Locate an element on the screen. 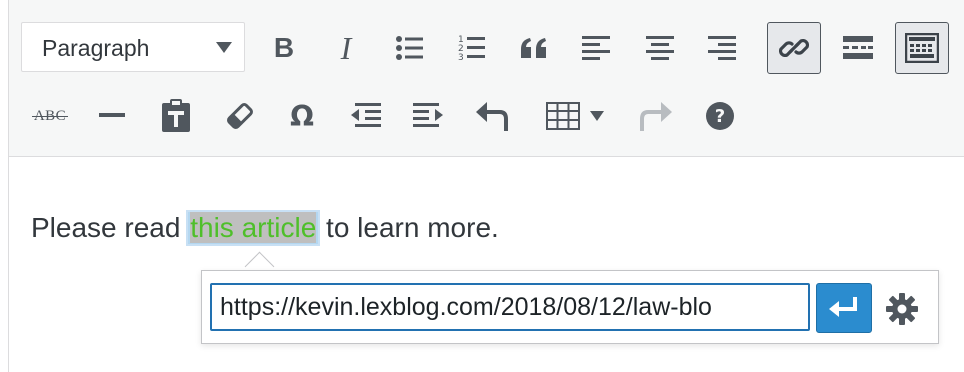  selected-link: this article is located at coordinates (253, 228).